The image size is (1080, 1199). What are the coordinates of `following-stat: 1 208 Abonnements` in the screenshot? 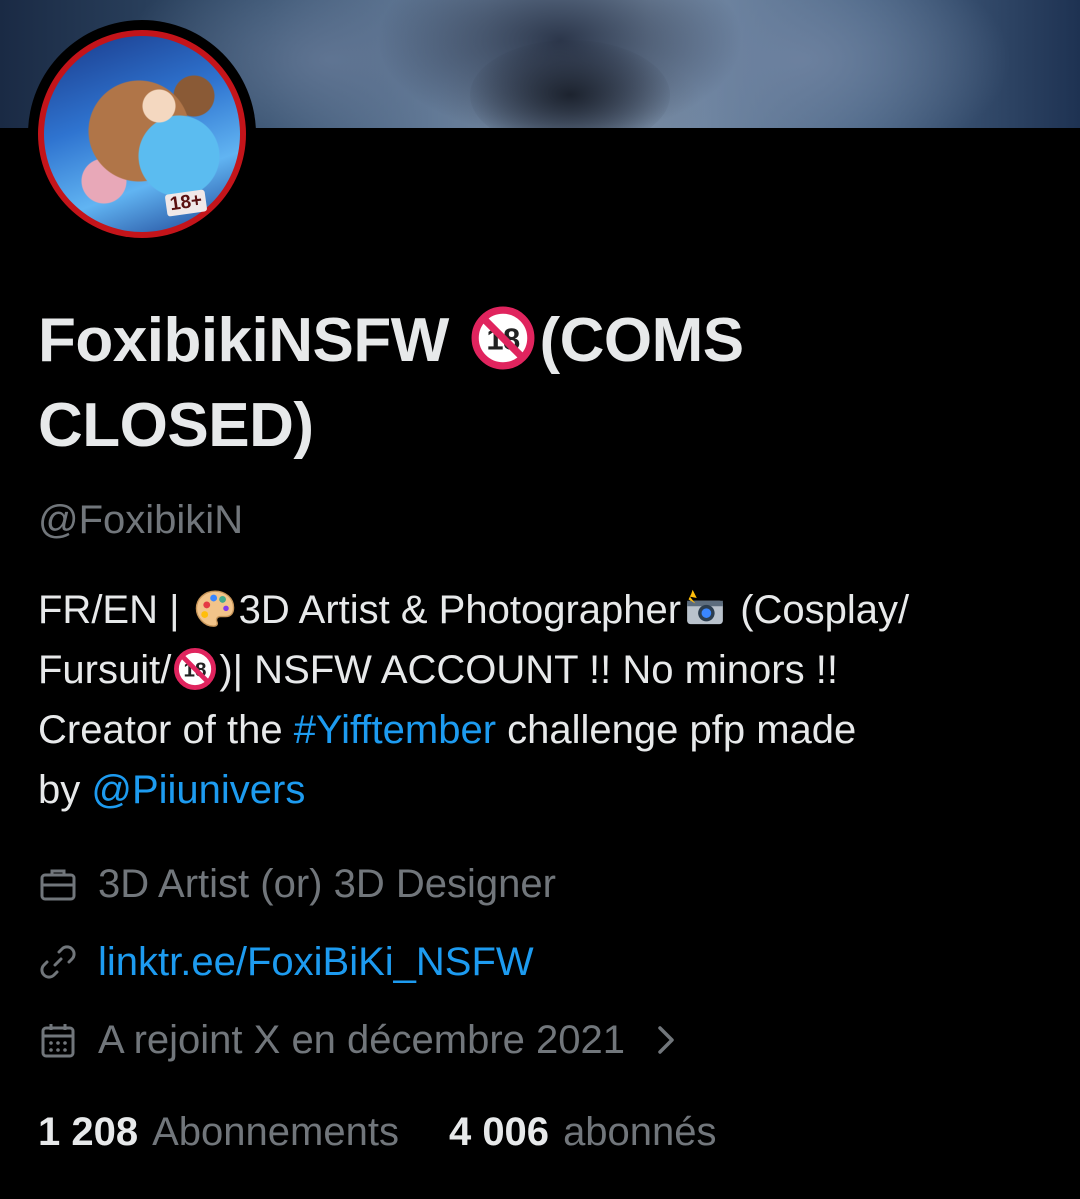 It's located at (218, 1132).